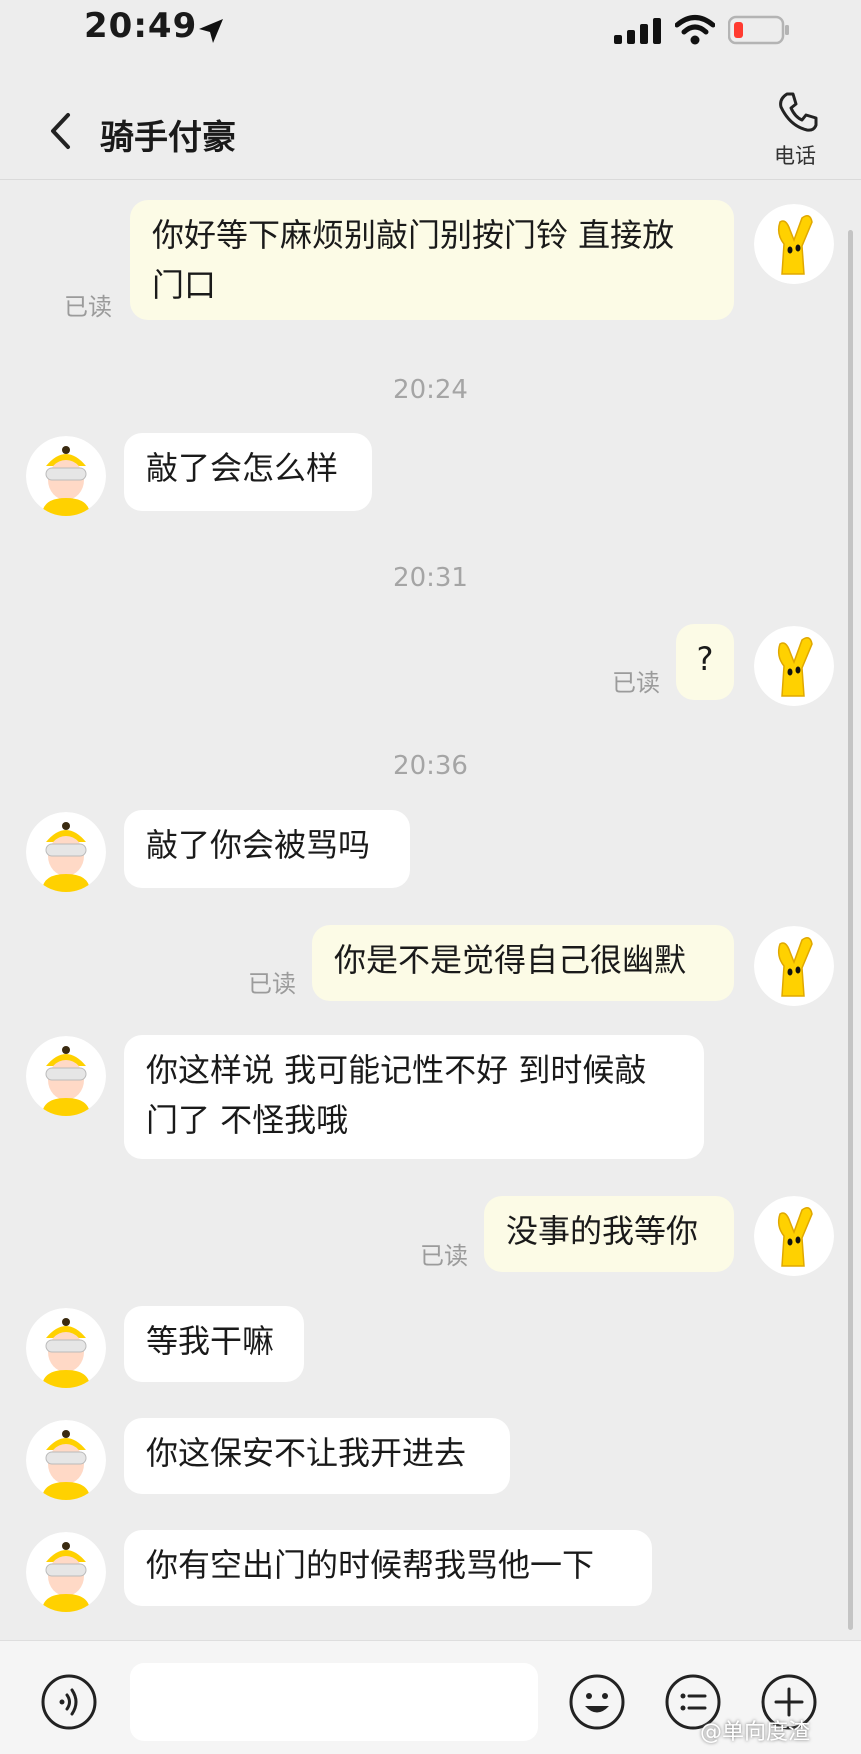  I want to click on incoming-message: 等我干嘛, so click(214, 1344).